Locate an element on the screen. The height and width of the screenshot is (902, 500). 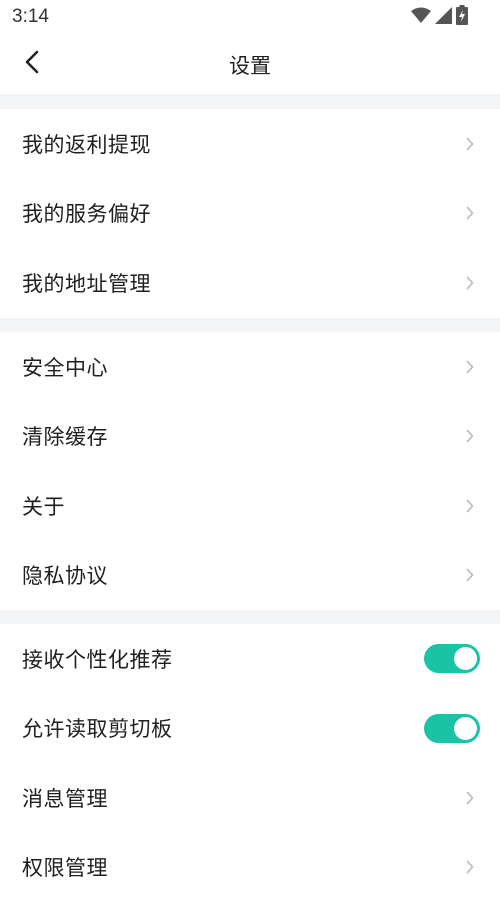
nav-bar: 设置 is located at coordinates (250, 64).